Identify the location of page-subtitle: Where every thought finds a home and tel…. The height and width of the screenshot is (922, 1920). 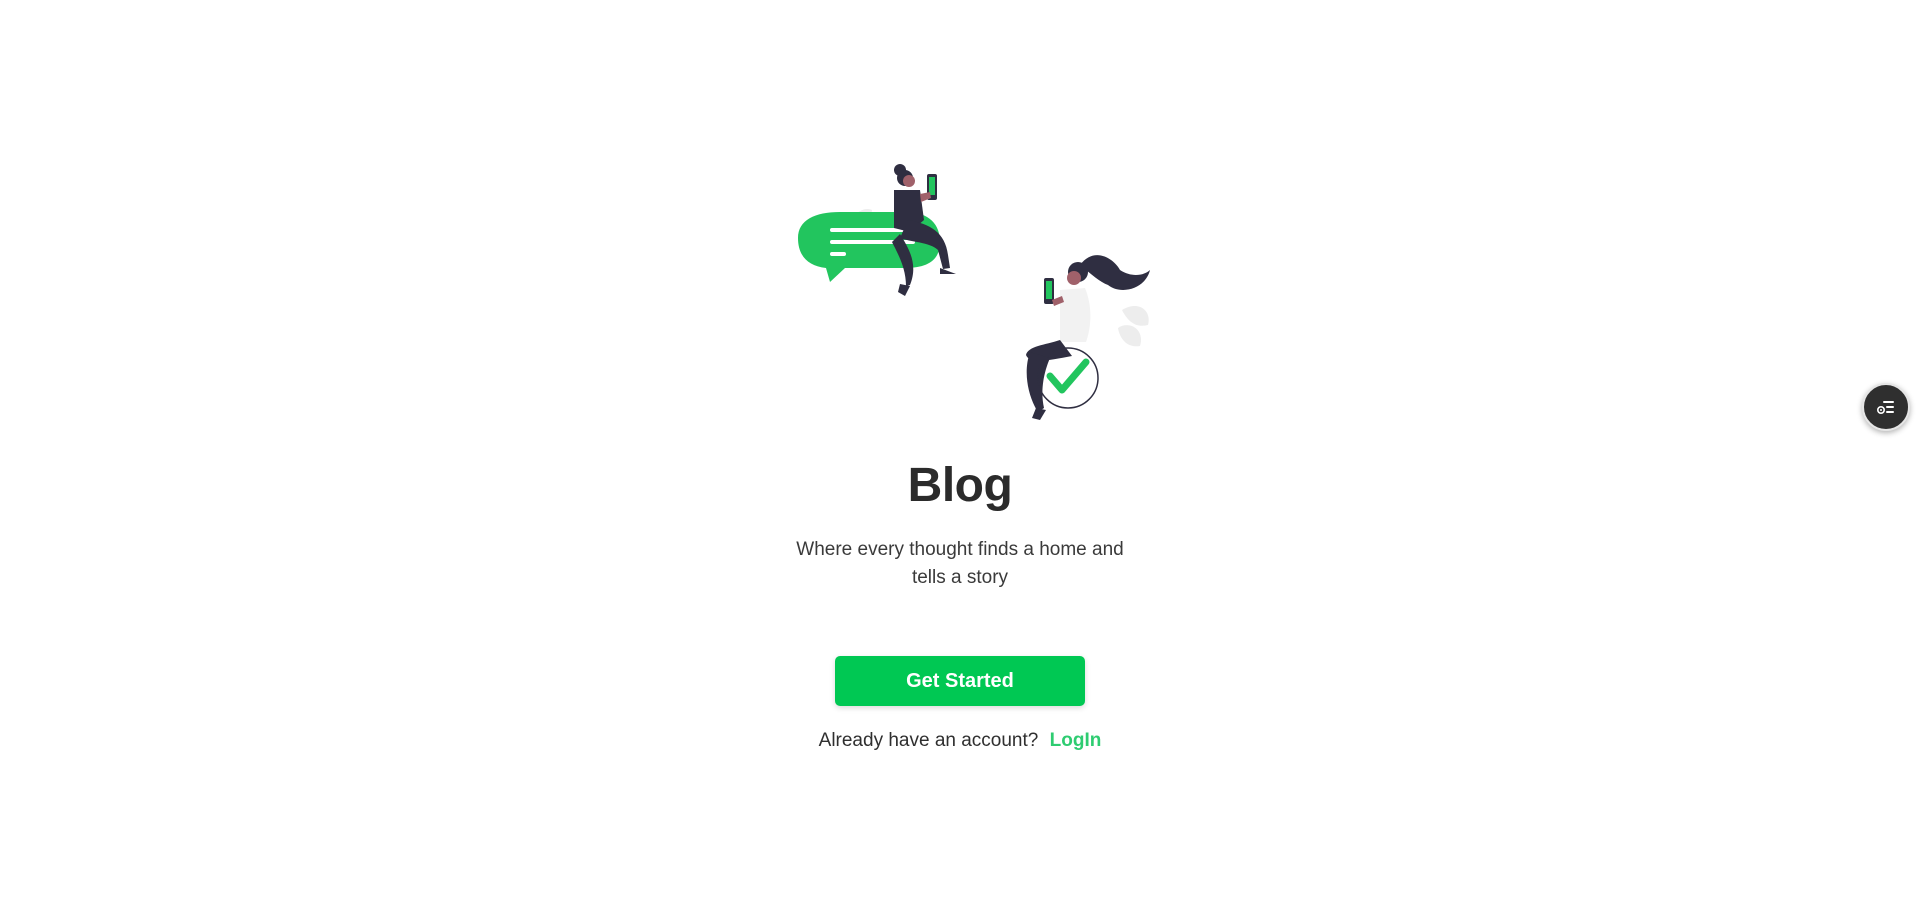
(960, 563).